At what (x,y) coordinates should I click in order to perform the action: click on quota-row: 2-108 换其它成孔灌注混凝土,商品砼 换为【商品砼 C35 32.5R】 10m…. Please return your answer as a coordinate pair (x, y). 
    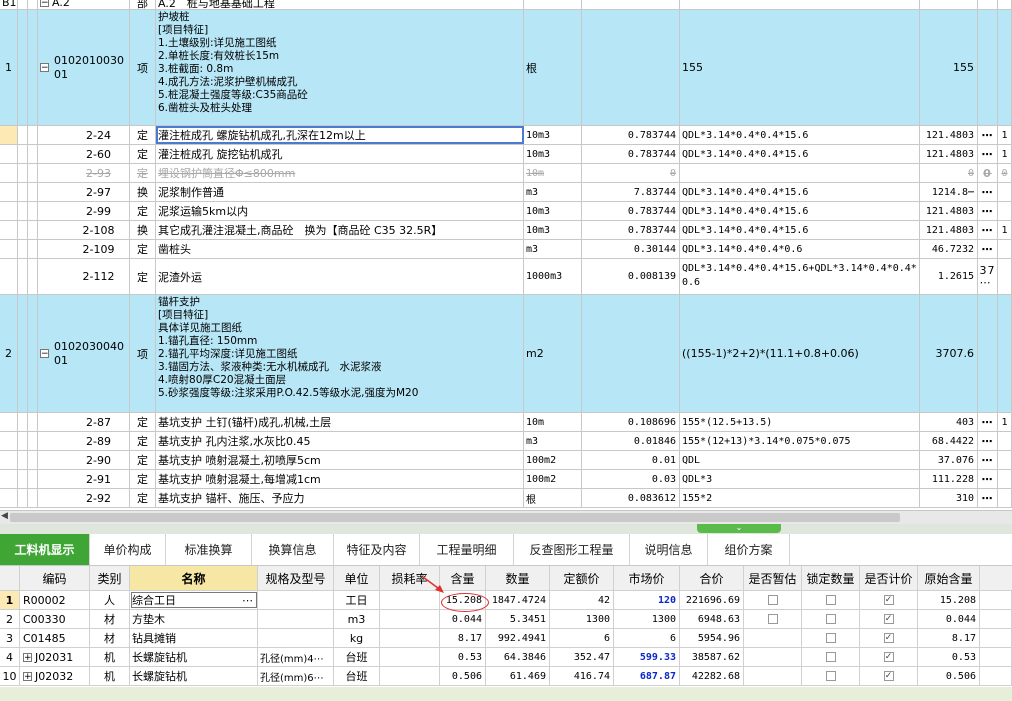
    Looking at the image, I should click on (506, 230).